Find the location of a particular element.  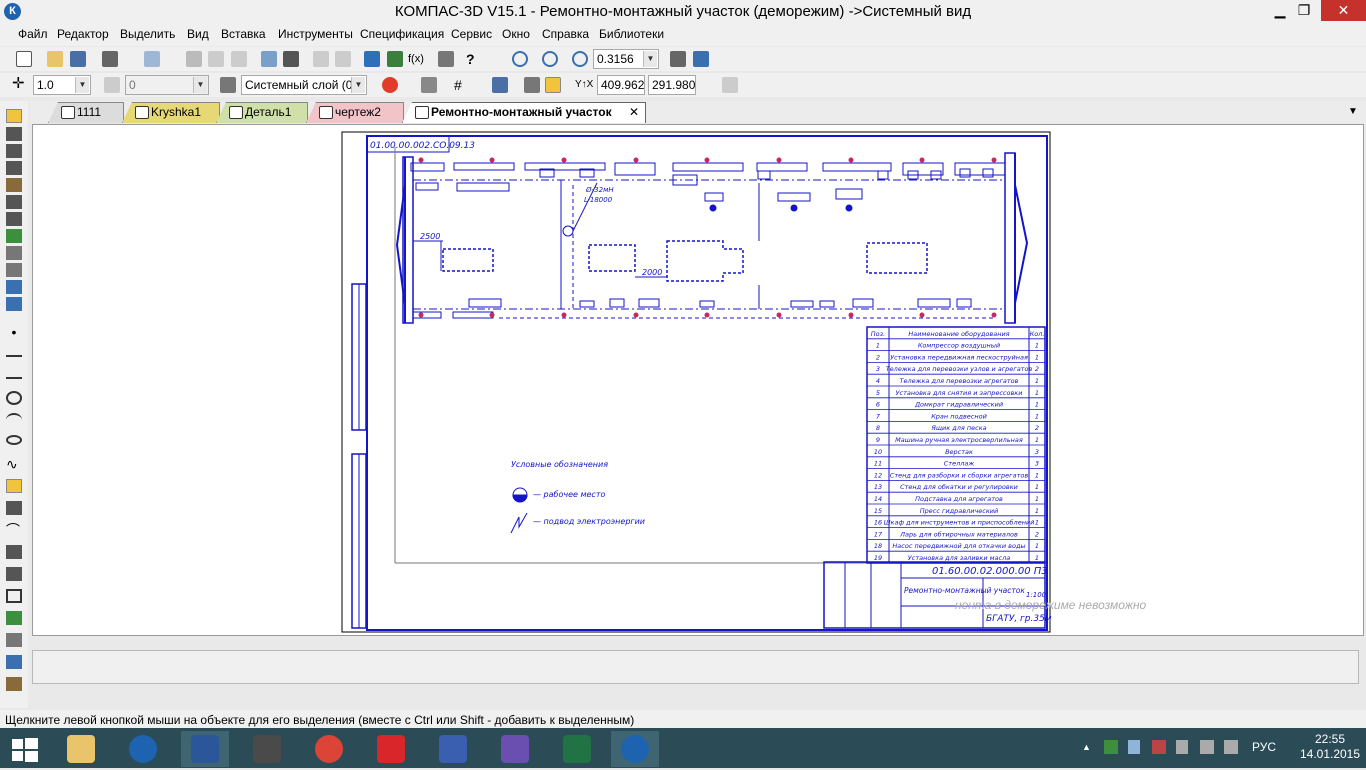

save-icon is located at coordinates (78, 59).